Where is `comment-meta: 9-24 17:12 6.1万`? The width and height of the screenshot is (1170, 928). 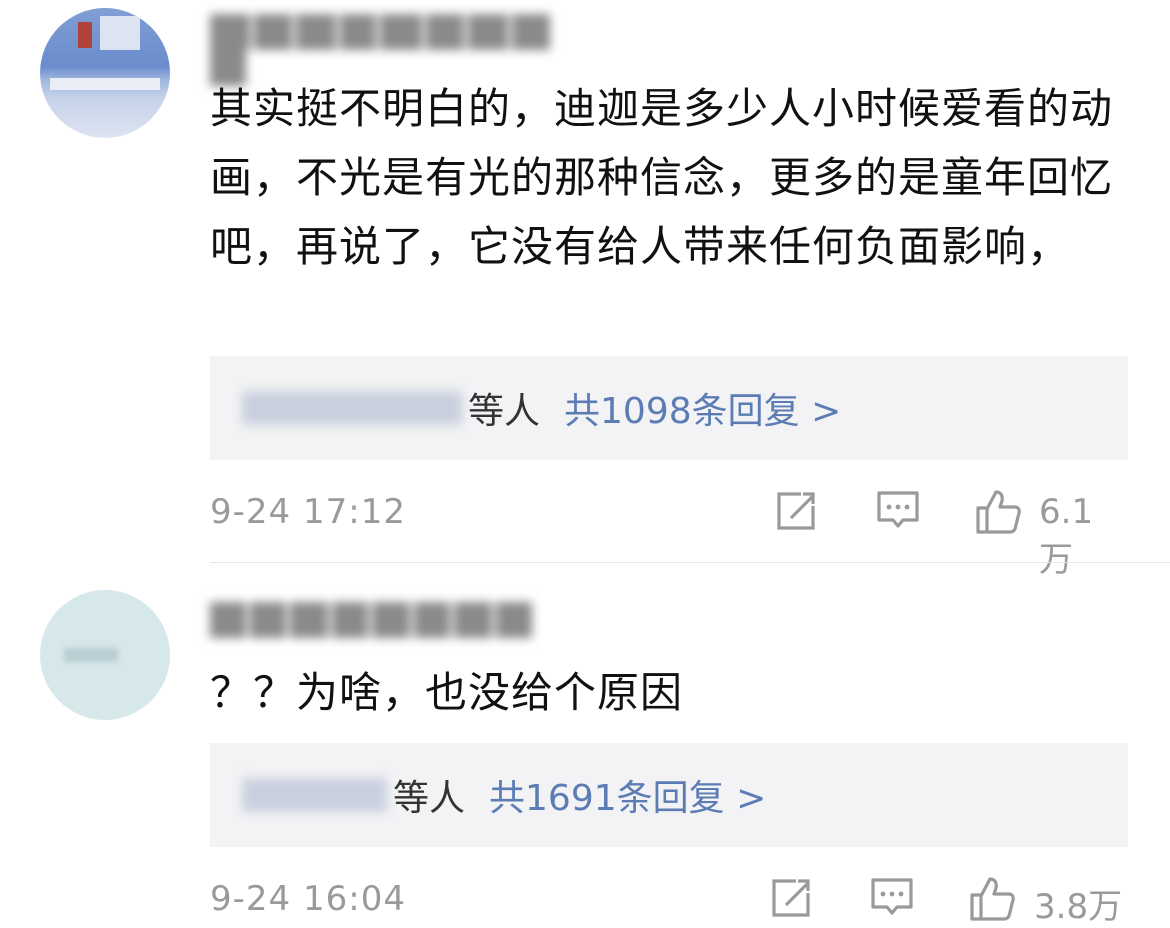 comment-meta: 9-24 17:12 6.1万 is located at coordinates (668, 534).